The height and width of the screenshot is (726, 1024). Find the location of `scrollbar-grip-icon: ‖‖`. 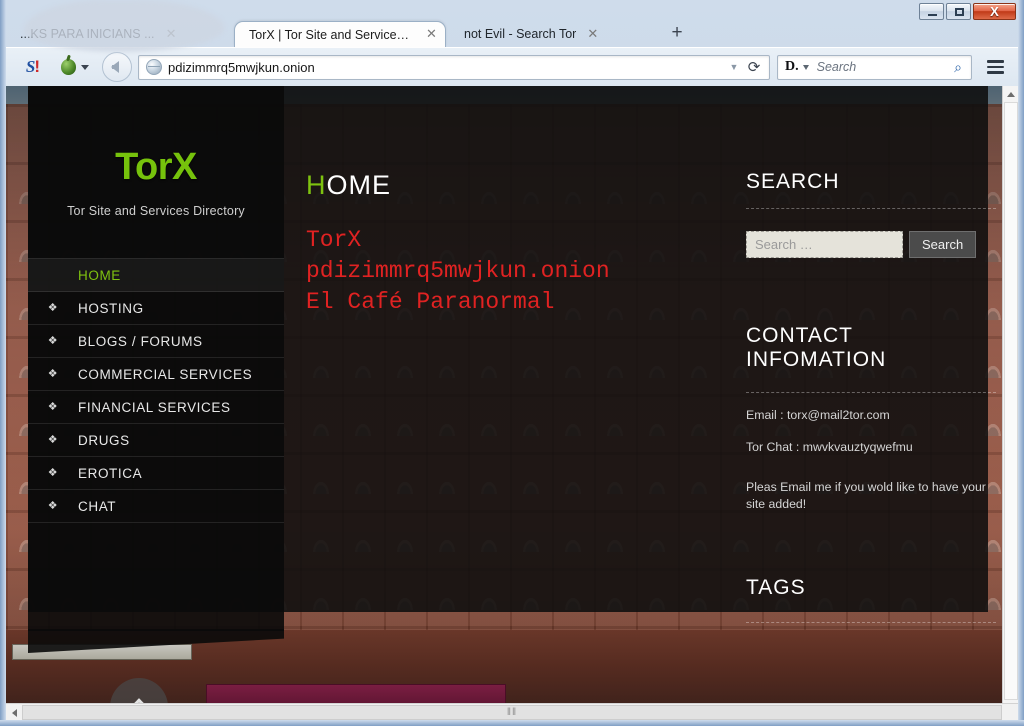

scrollbar-grip-icon: ‖‖ is located at coordinates (512, 712).